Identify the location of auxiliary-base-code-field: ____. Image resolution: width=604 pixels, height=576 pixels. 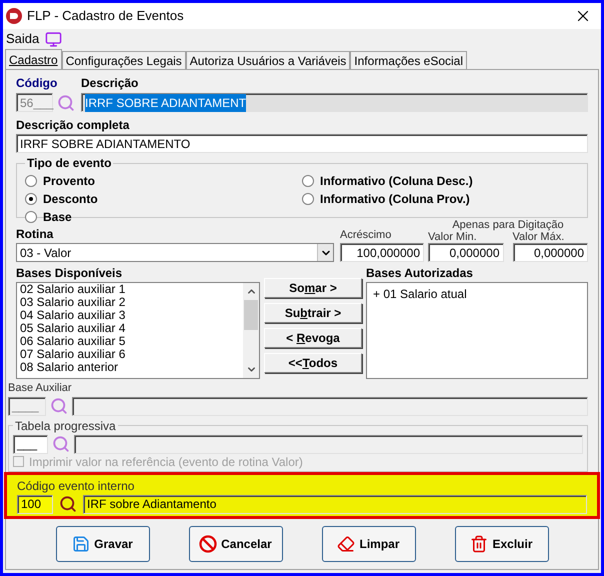
(27, 406).